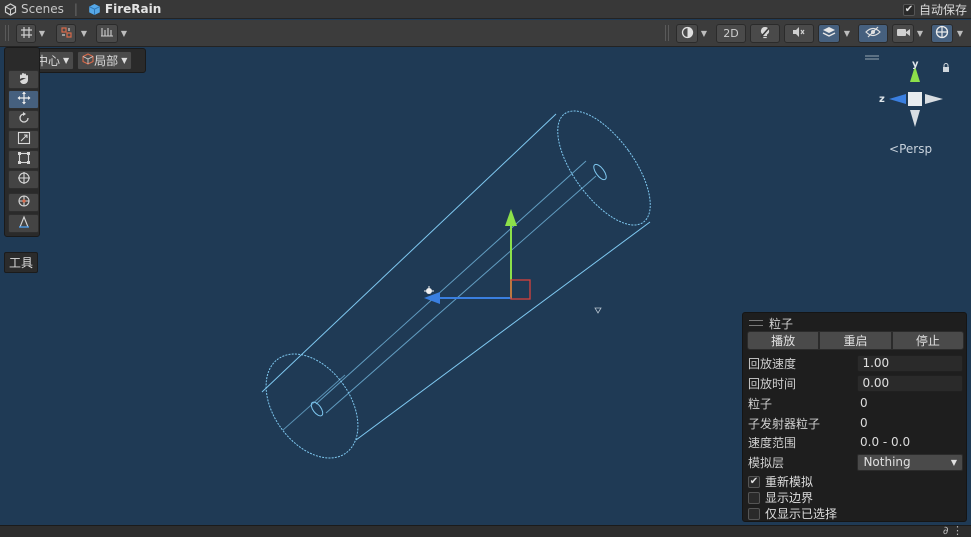 This screenshot has height=537, width=971. Describe the element at coordinates (864, 423) in the screenshot. I see `sub-emitter-value: 0` at that location.